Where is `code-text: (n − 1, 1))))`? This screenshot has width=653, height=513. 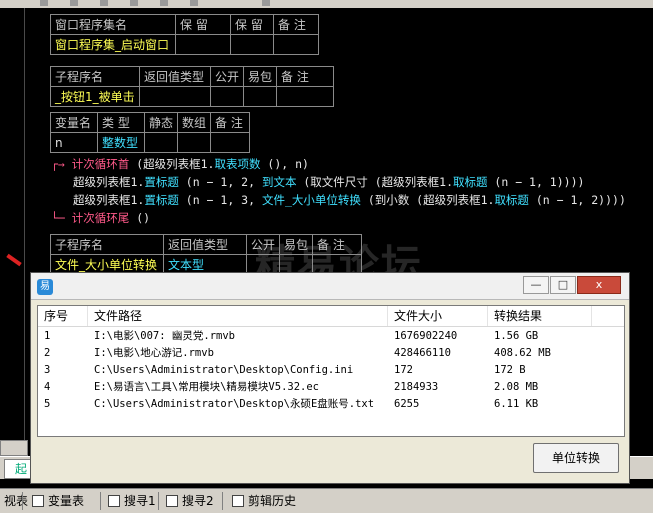
code-text: (n − 1, 1)))) is located at coordinates (536, 182).